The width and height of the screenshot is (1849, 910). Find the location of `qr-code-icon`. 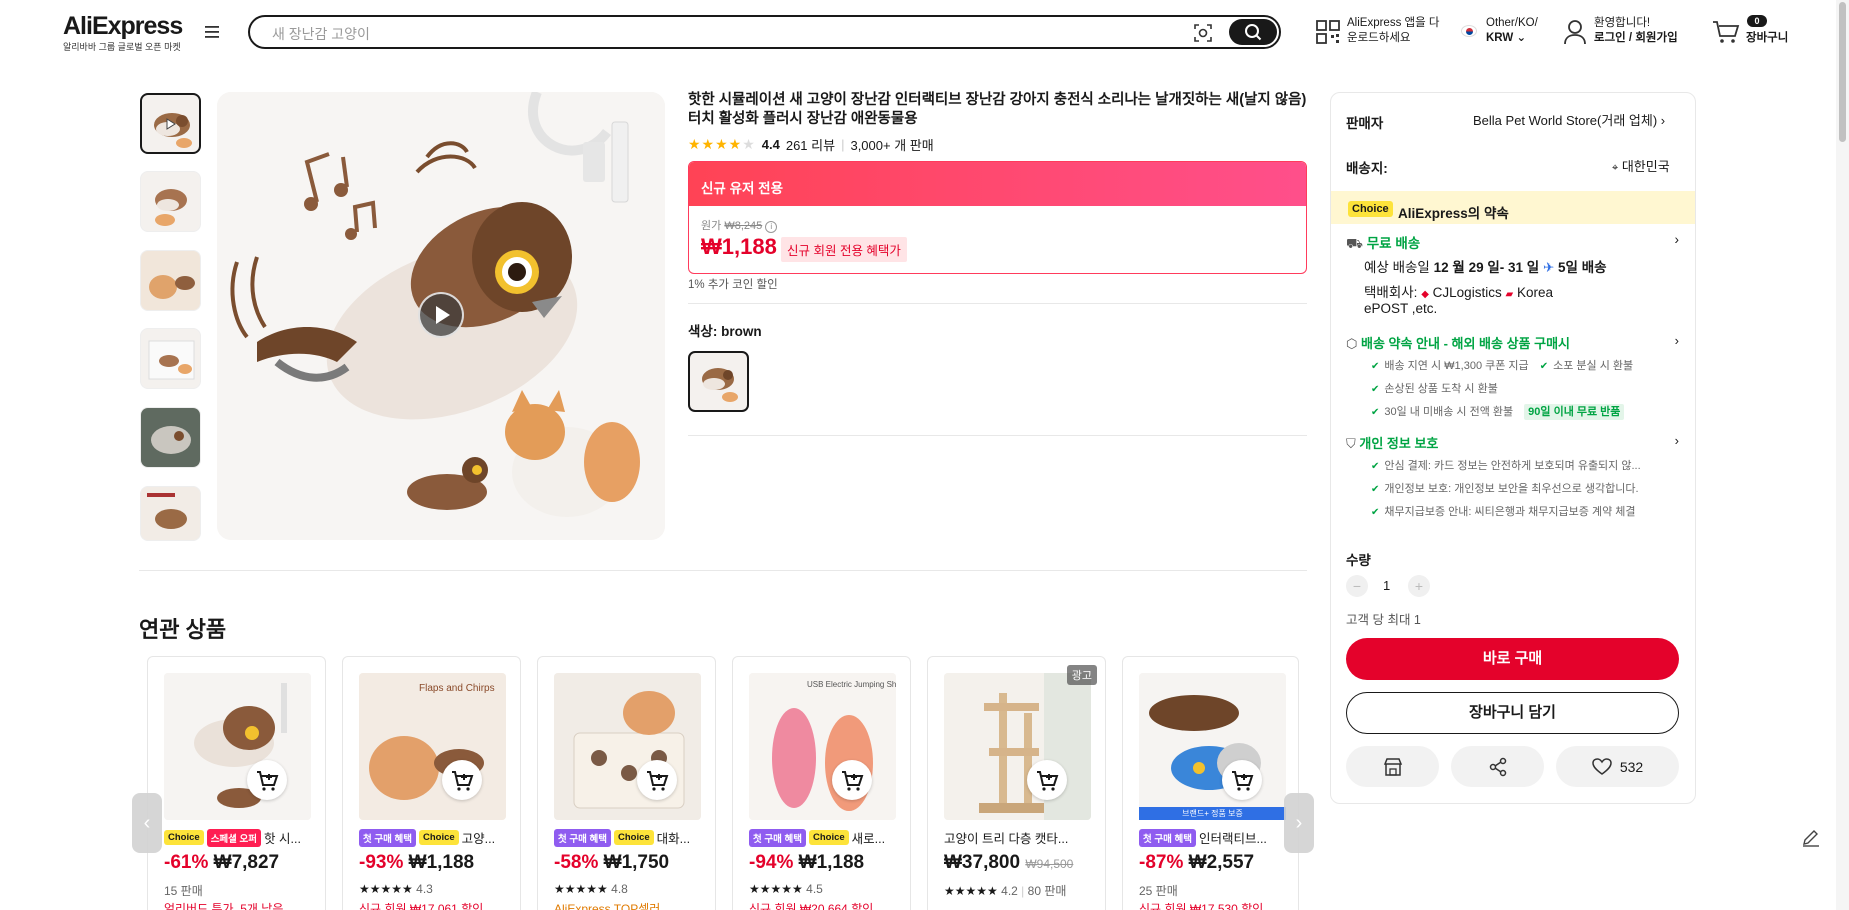

qr-code-icon is located at coordinates (1328, 32).